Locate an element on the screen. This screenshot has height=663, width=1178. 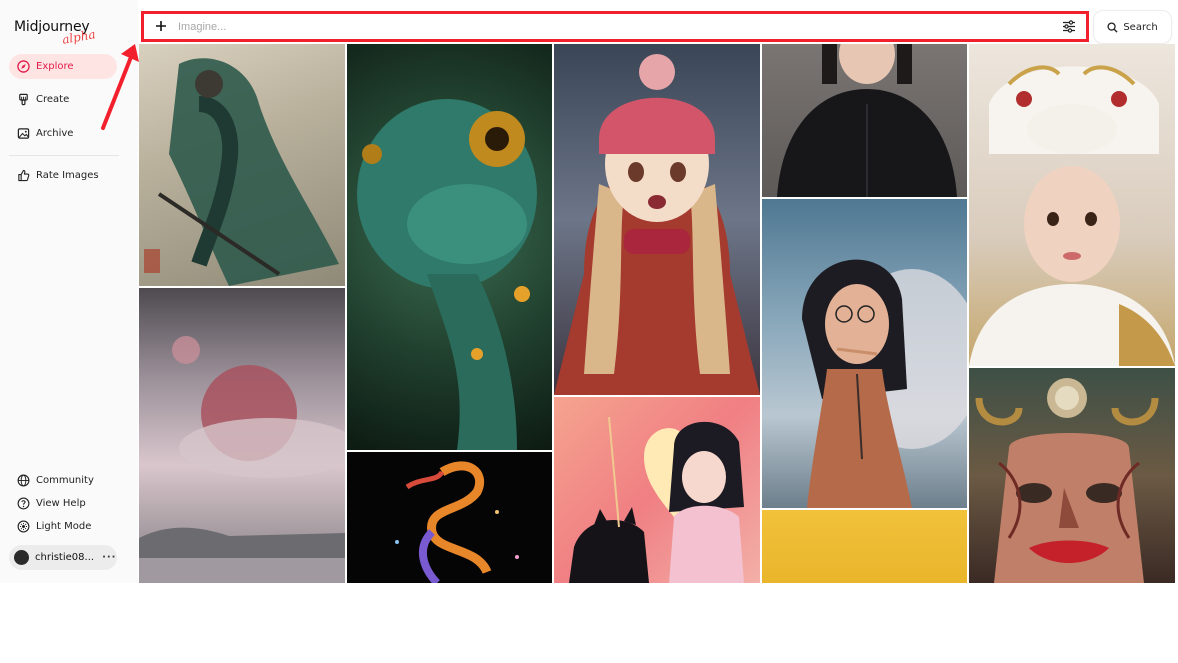
sidebar-item-rate-images: Rate Images is located at coordinates (63, 175).